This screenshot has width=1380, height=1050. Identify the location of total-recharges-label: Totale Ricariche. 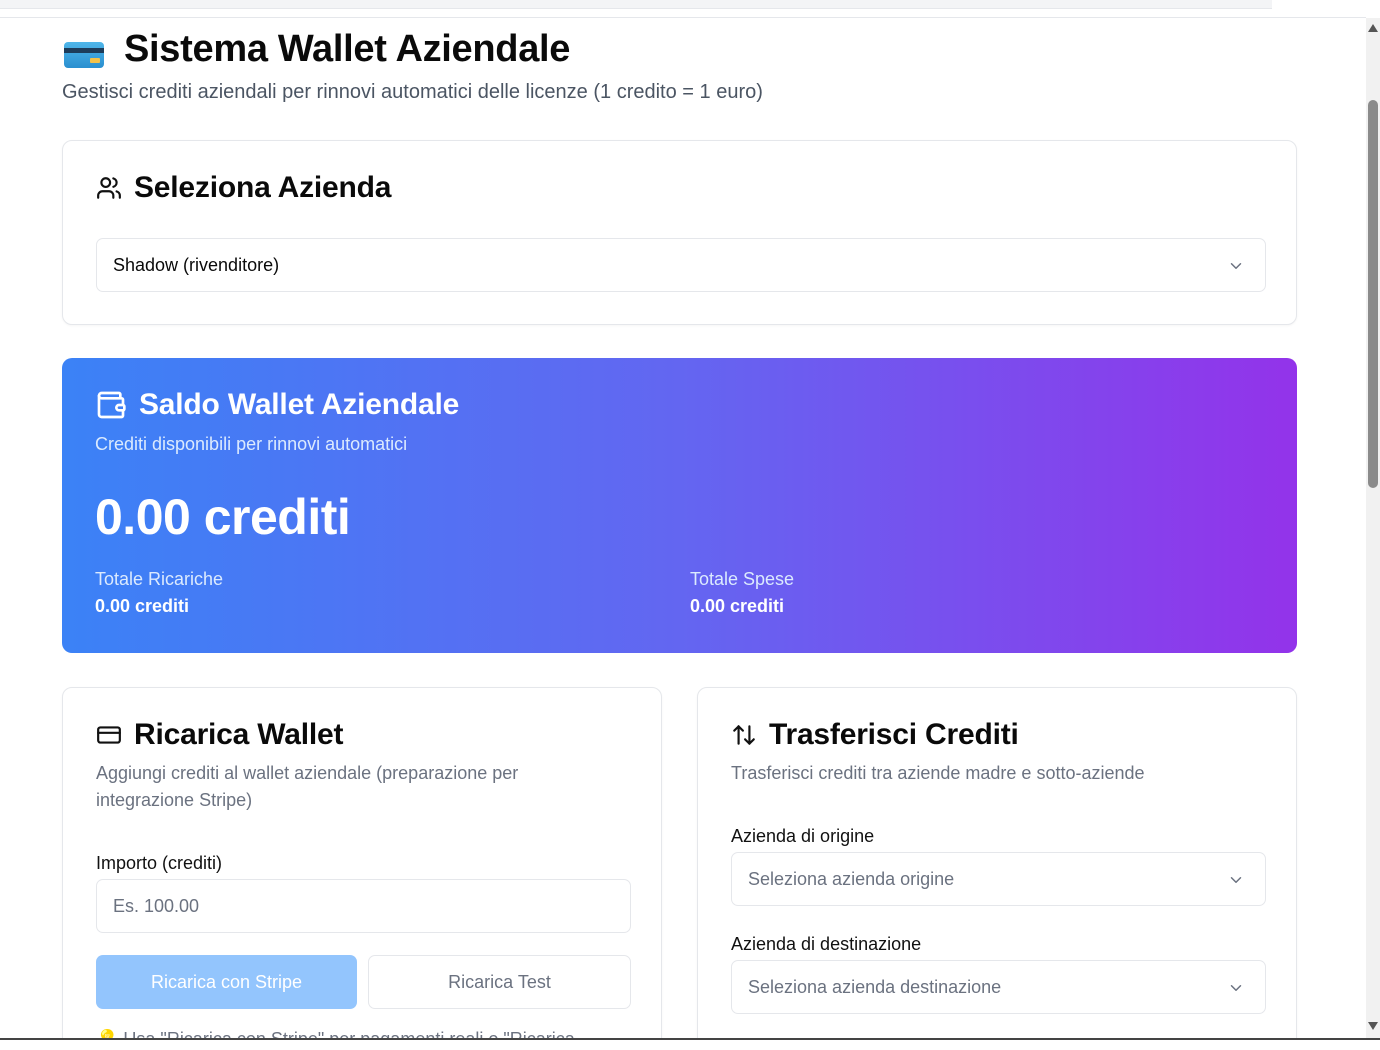
(159, 579).